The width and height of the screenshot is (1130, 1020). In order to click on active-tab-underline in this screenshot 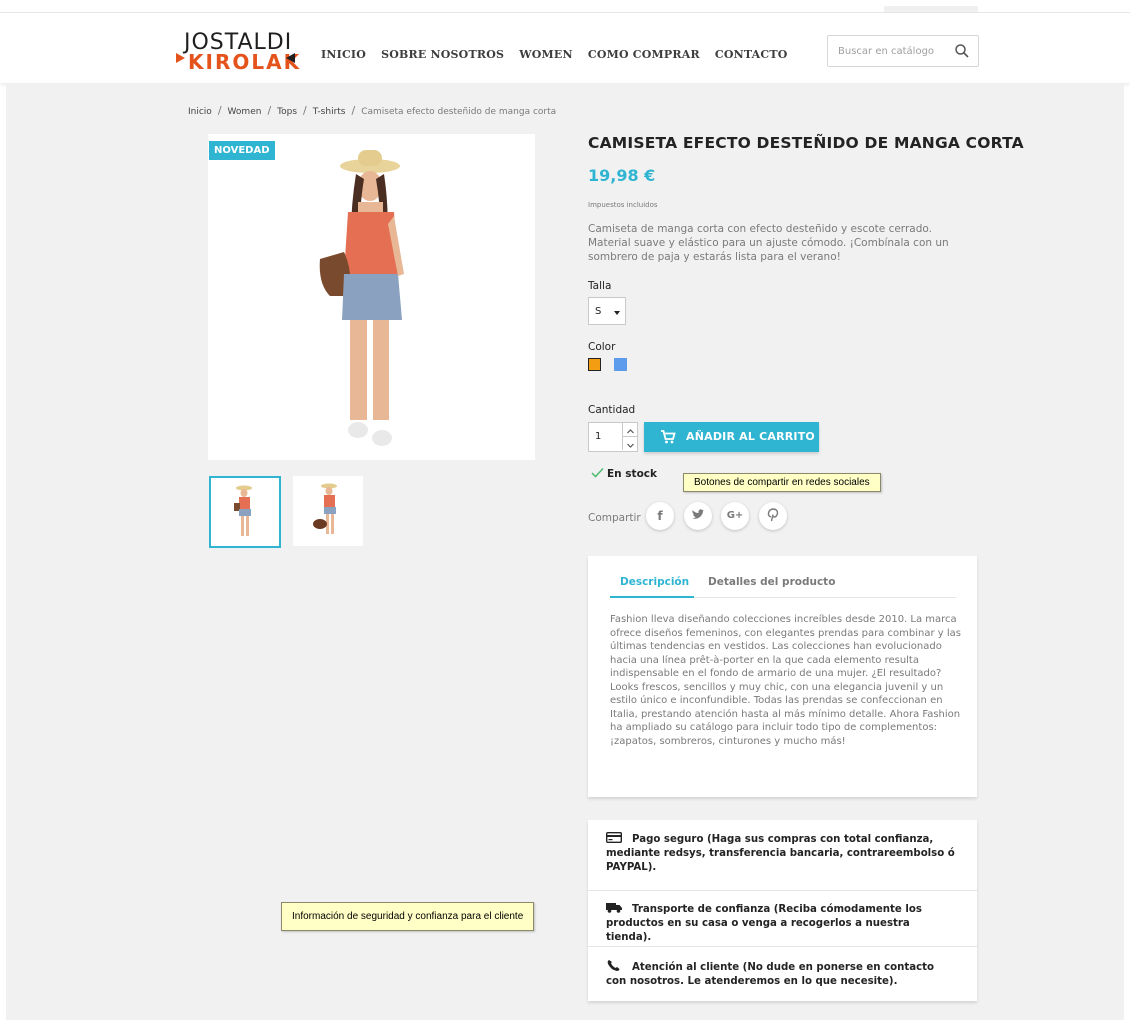, I will do `click(652, 597)`.